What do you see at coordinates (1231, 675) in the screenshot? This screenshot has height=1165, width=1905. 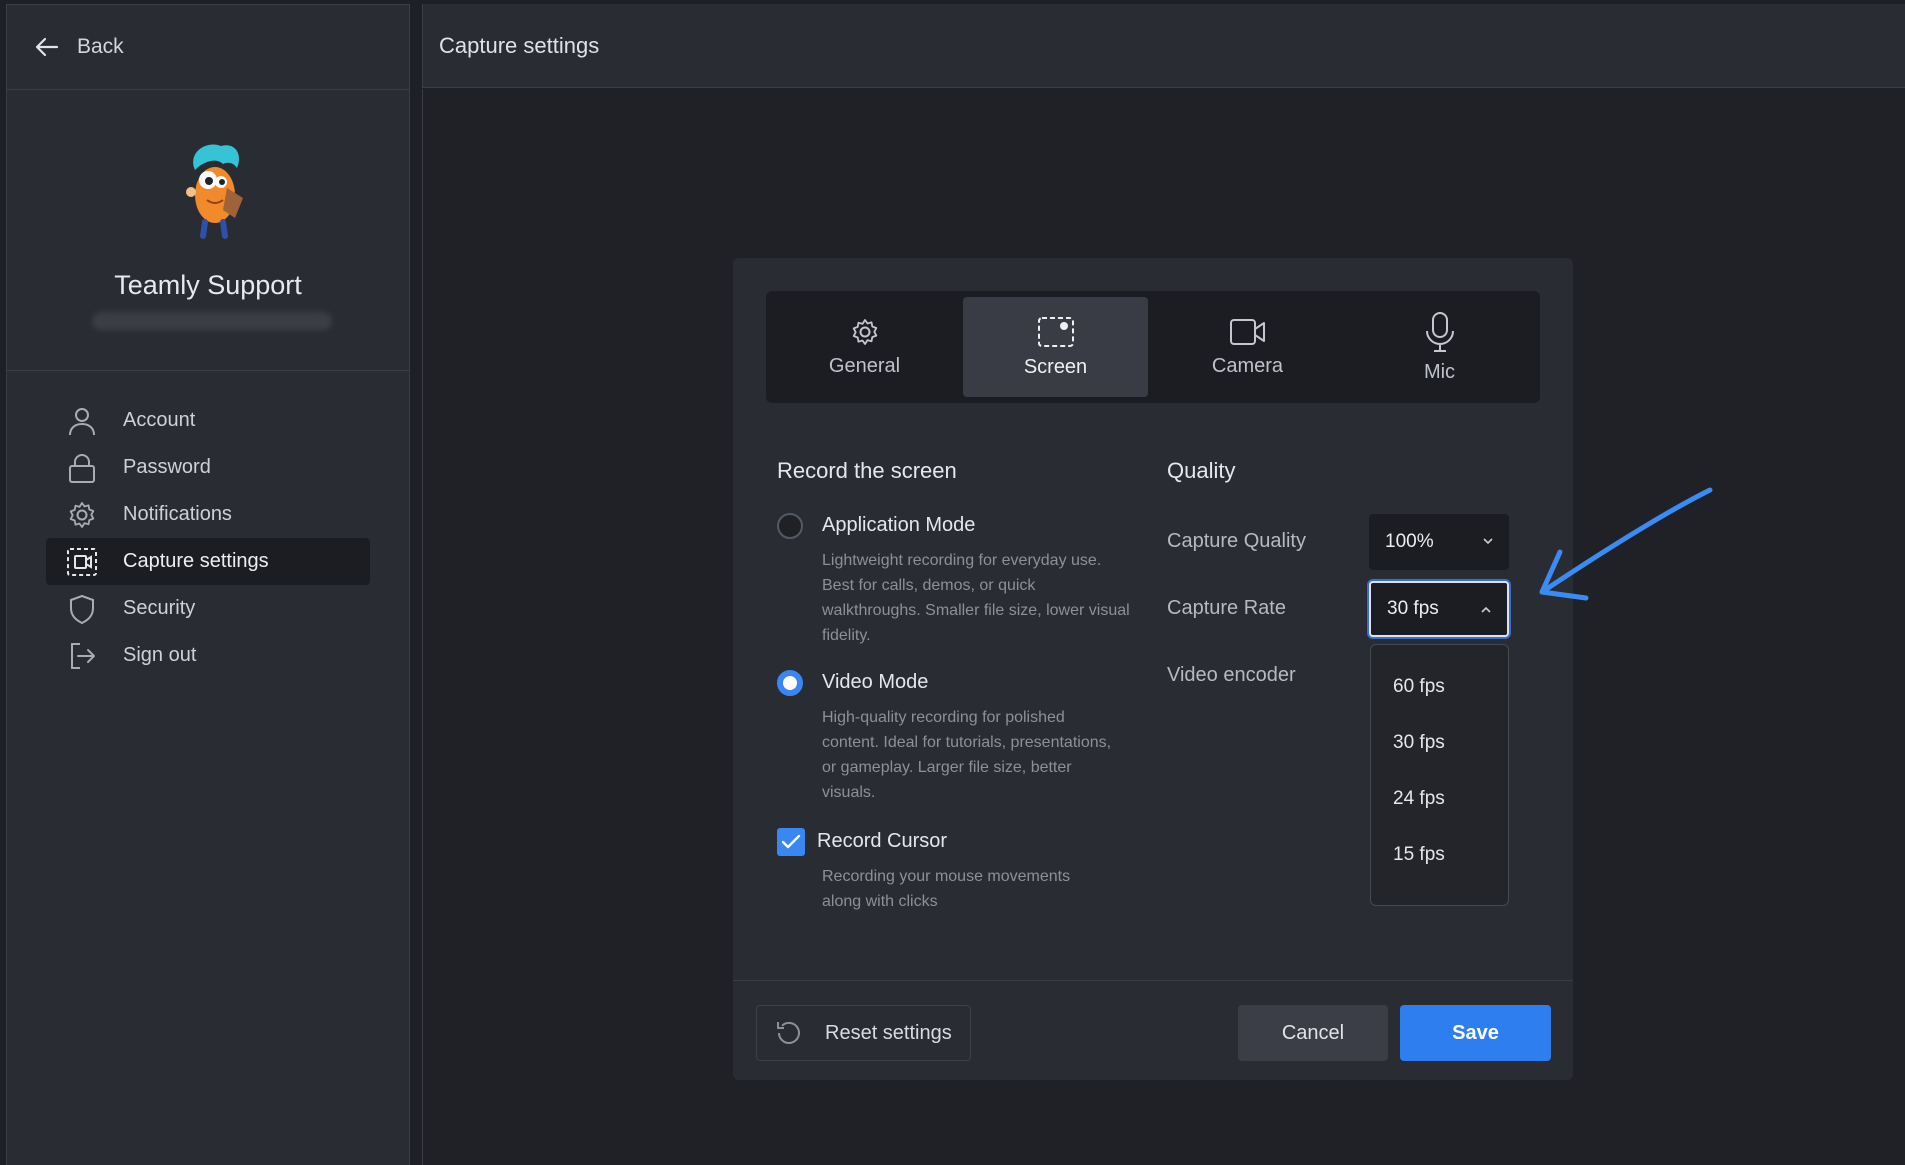 I see `video-encoder-label: Video encoder` at bounding box center [1231, 675].